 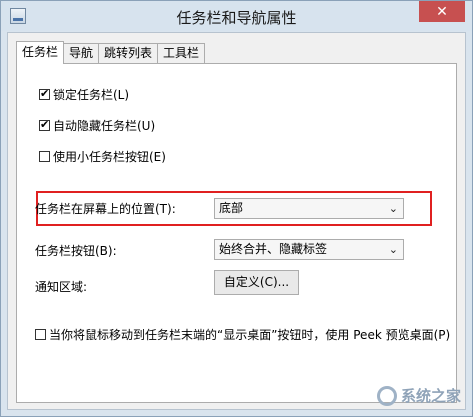 I want to click on position-row: 任务栏在屏幕上的位置(T):, so click(x=105, y=208).